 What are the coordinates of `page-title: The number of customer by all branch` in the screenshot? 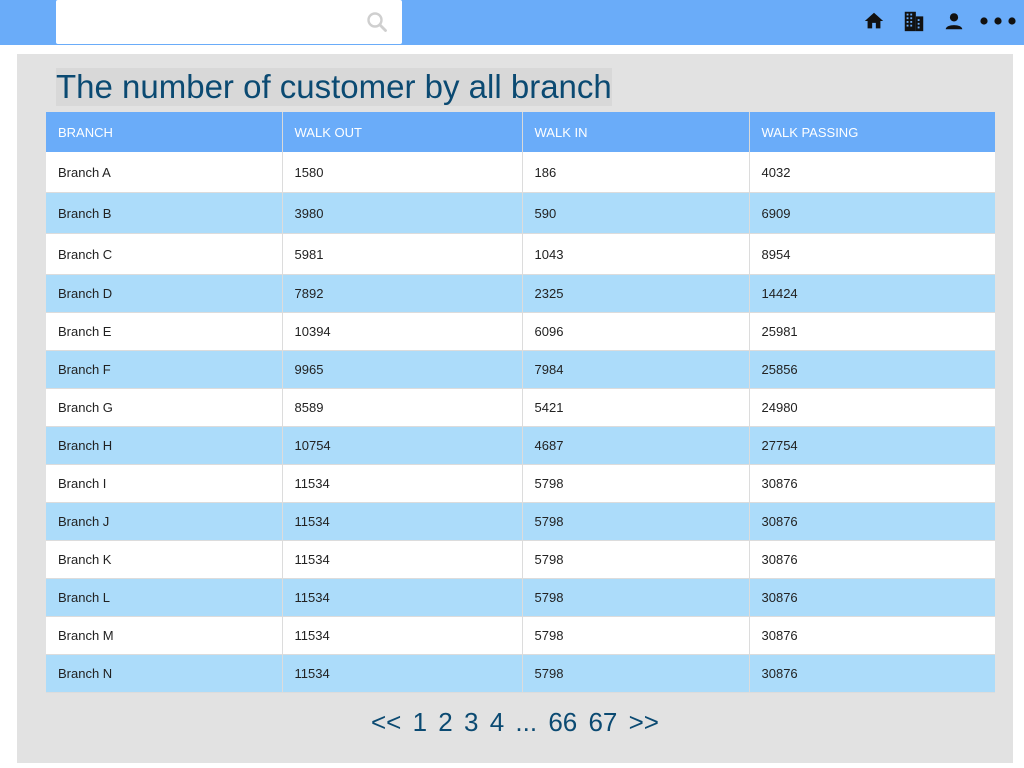 It's located at (334, 87).